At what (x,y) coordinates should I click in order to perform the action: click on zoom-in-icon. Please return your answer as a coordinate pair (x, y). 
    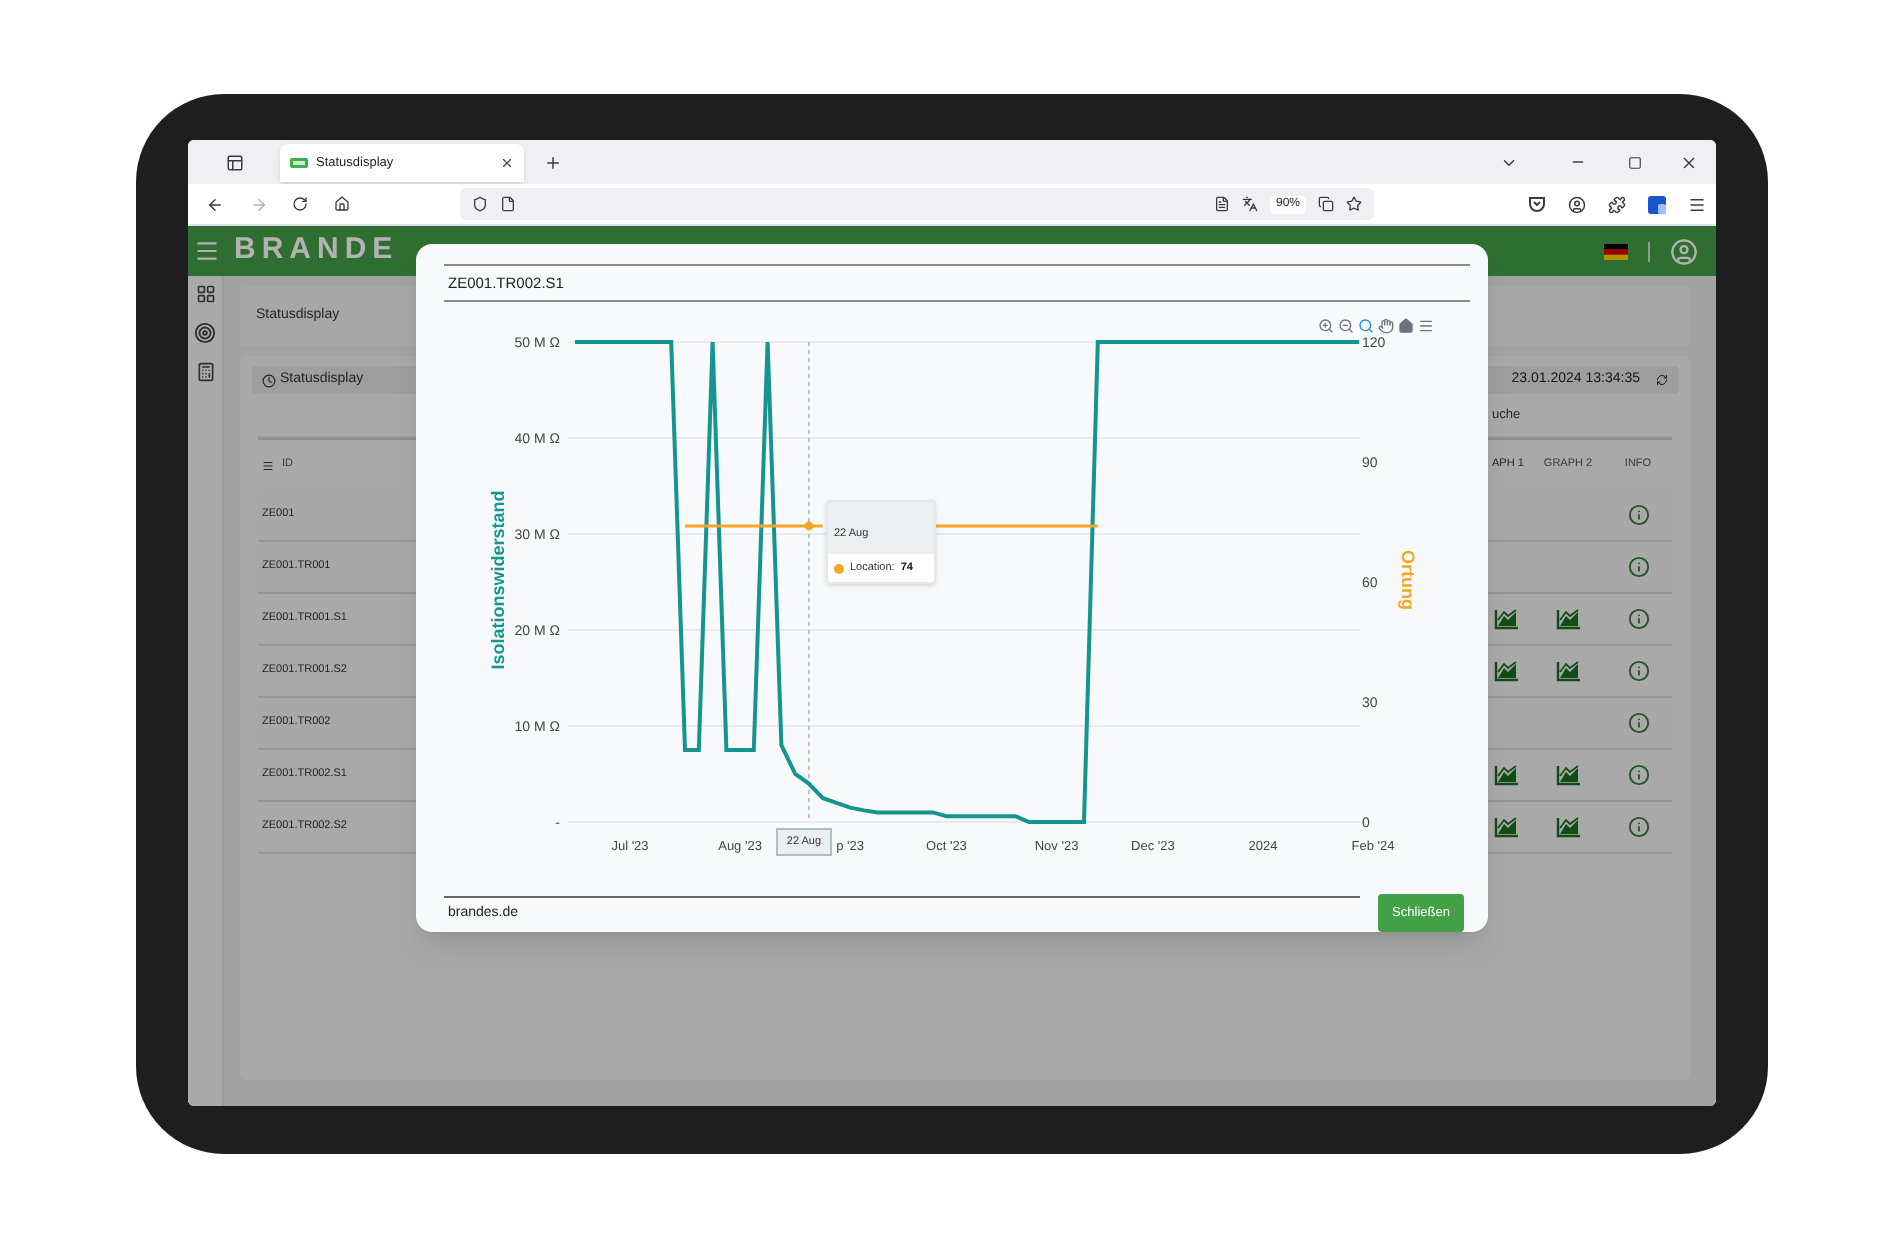
    Looking at the image, I should click on (1326, 326).